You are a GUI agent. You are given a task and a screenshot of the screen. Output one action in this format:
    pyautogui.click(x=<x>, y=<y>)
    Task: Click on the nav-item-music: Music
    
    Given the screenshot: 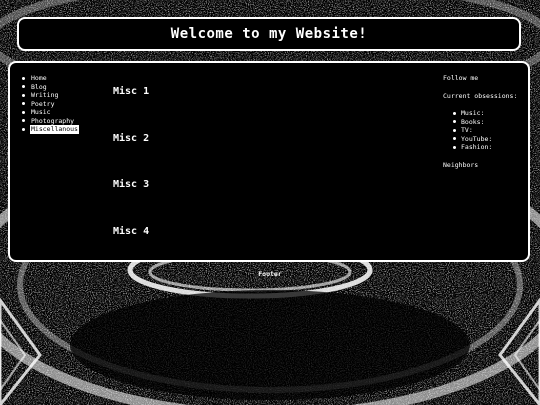 What is the action you would take?
    pyautogui.click(x=50, y=112)
    